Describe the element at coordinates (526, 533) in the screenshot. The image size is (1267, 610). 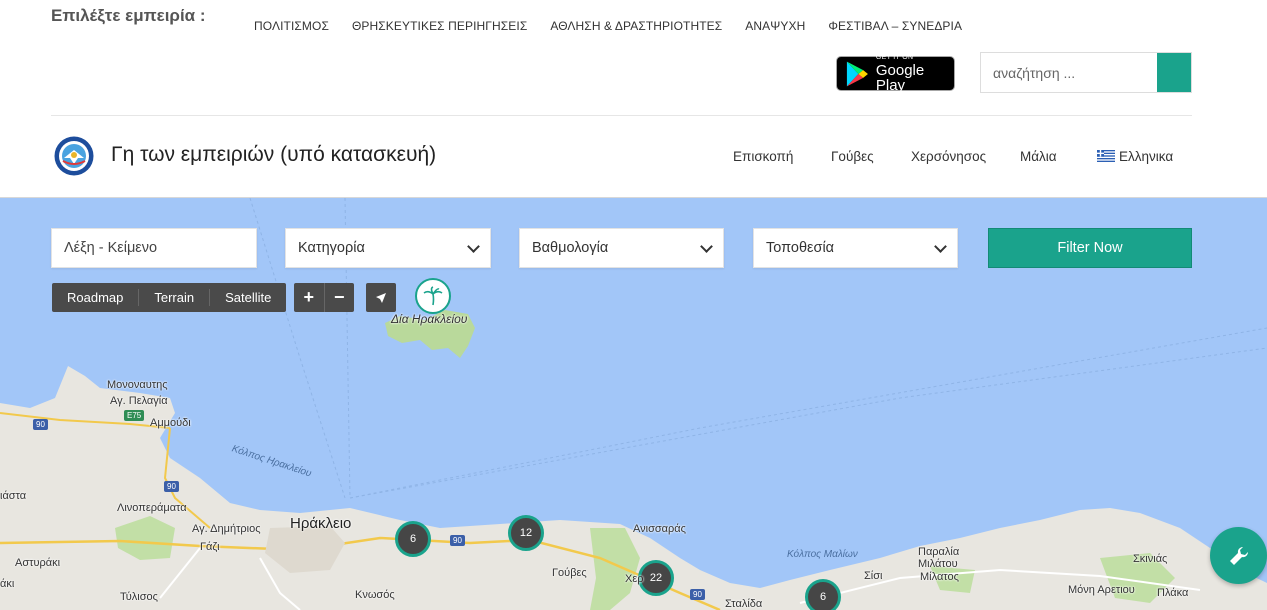
I see `marker-cluster: 12` at that location.